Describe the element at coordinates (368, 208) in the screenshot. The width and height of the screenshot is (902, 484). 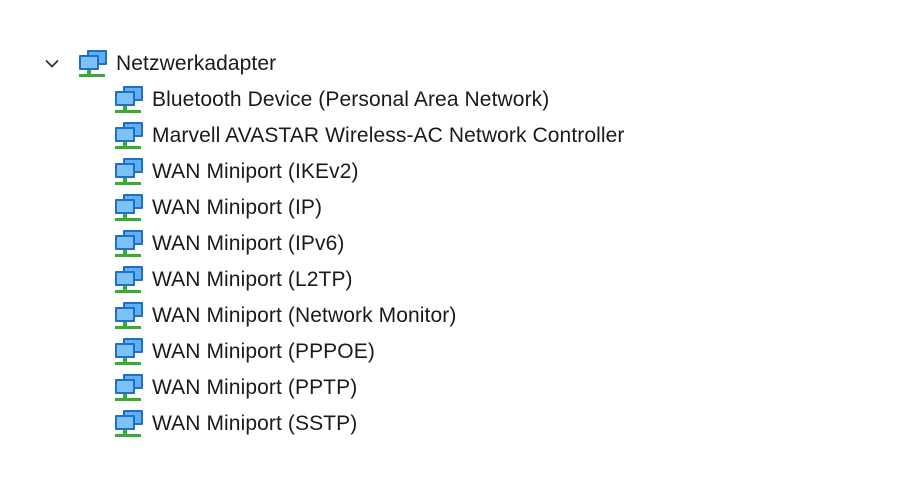
I see `device-item: WAN Miniport (IP)` at that location.